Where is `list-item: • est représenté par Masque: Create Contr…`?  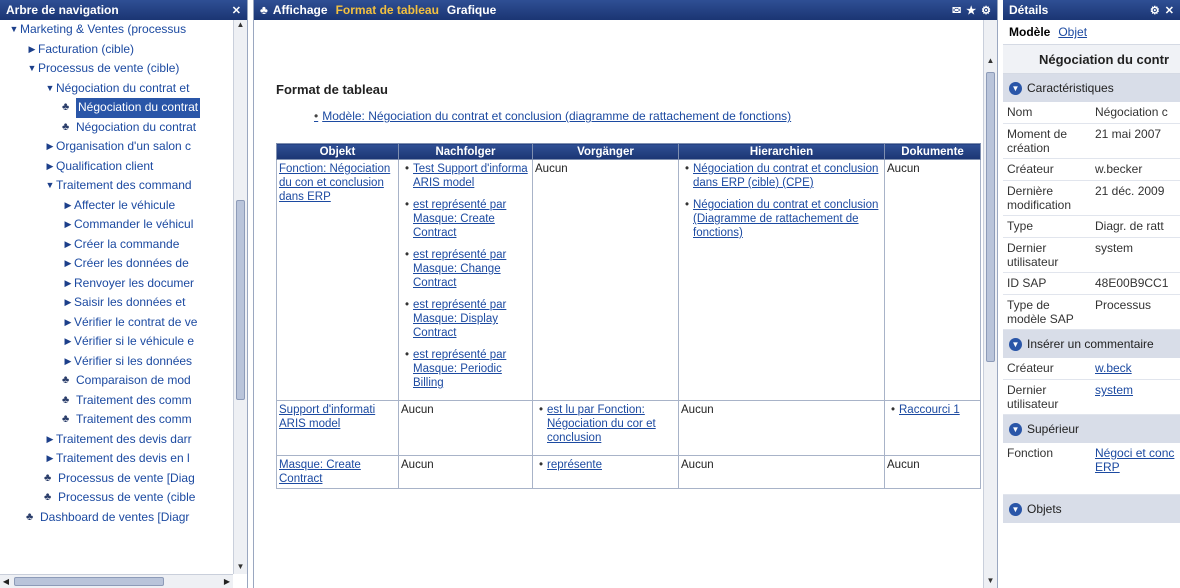 list-item: • est représenté par Masque: Create Contr… is located at coordinates (465, 219).